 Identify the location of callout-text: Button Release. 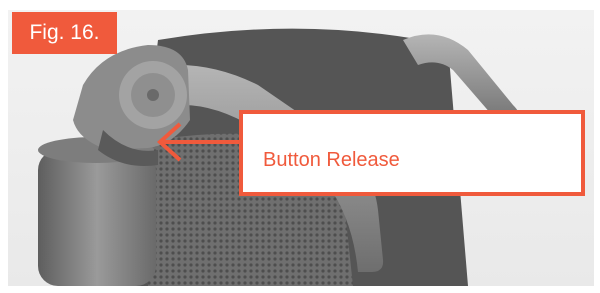
(331, 160).